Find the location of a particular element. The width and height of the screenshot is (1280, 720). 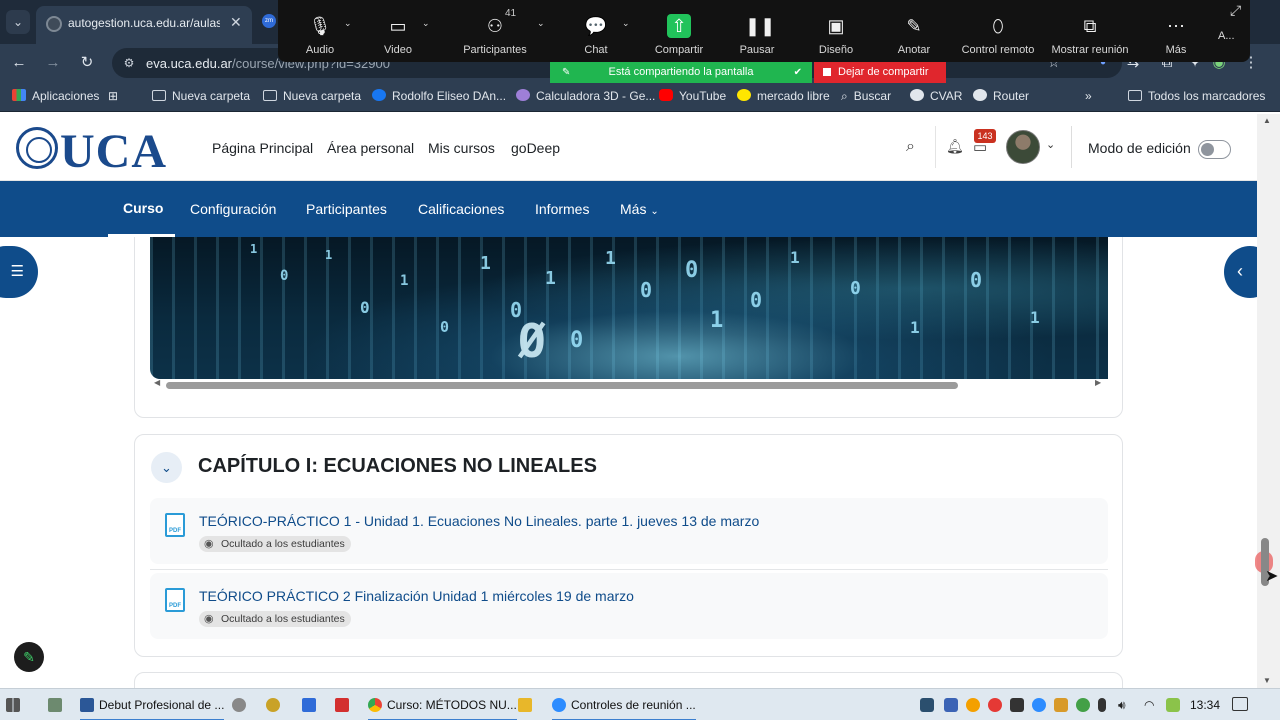

zoom-tray-icon is located at coordinates (1039, 705).